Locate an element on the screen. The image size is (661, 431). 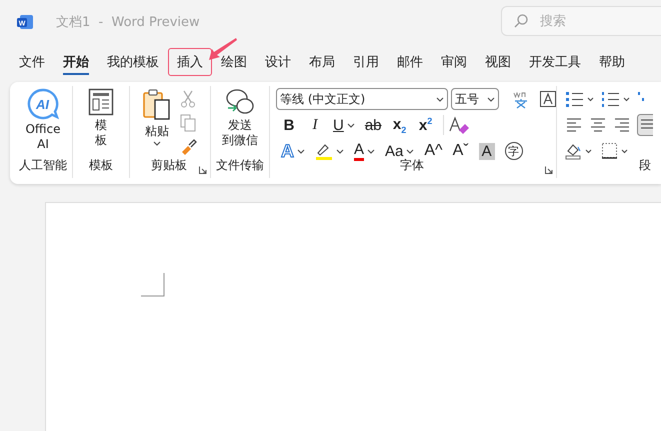
align-center-icon is located at coordinates (598, 125).